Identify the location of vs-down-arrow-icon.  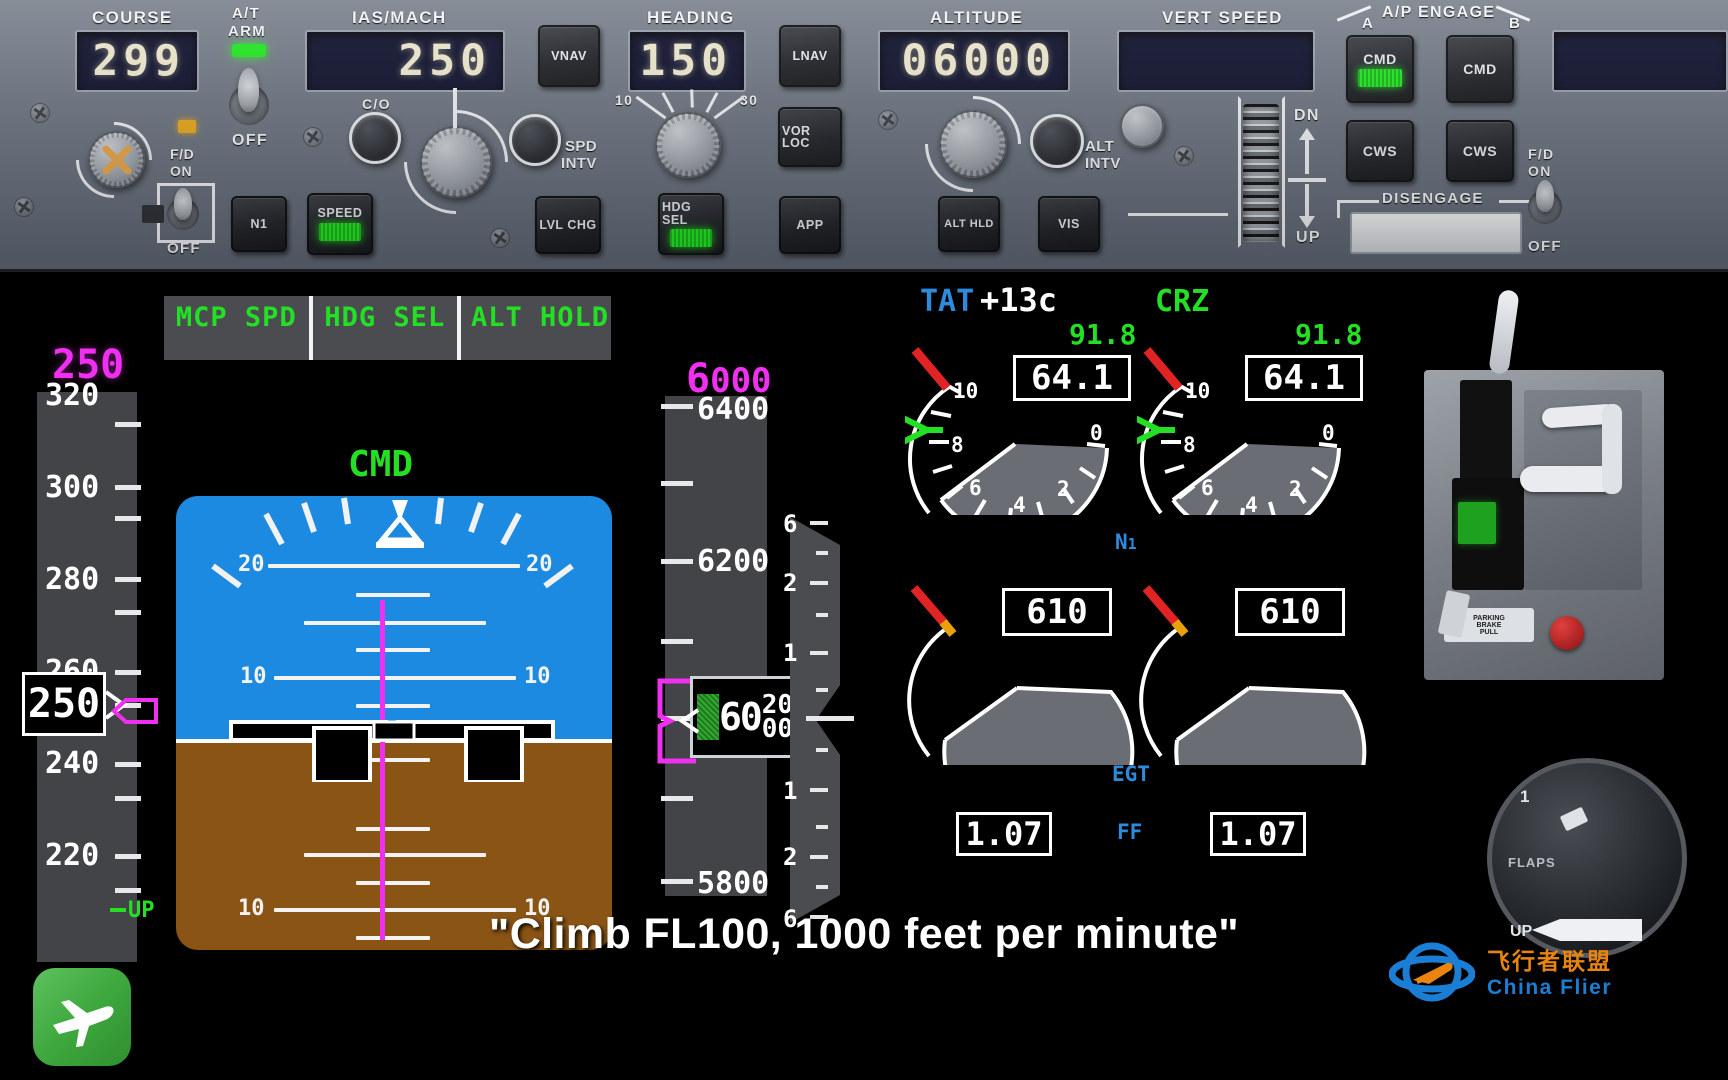
(1307, 206).